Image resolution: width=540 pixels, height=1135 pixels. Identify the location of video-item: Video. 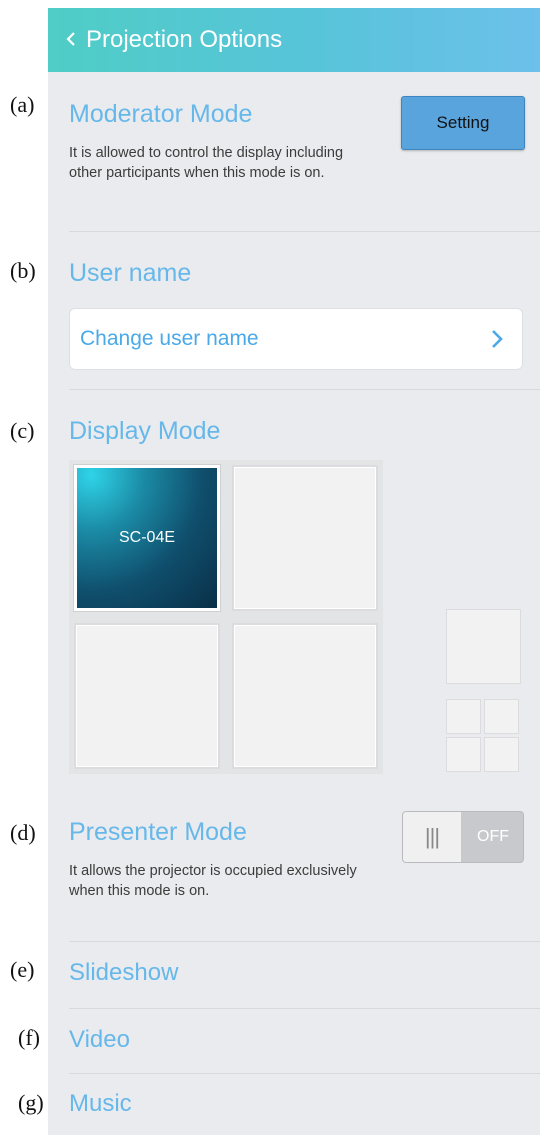
(99, 1040).